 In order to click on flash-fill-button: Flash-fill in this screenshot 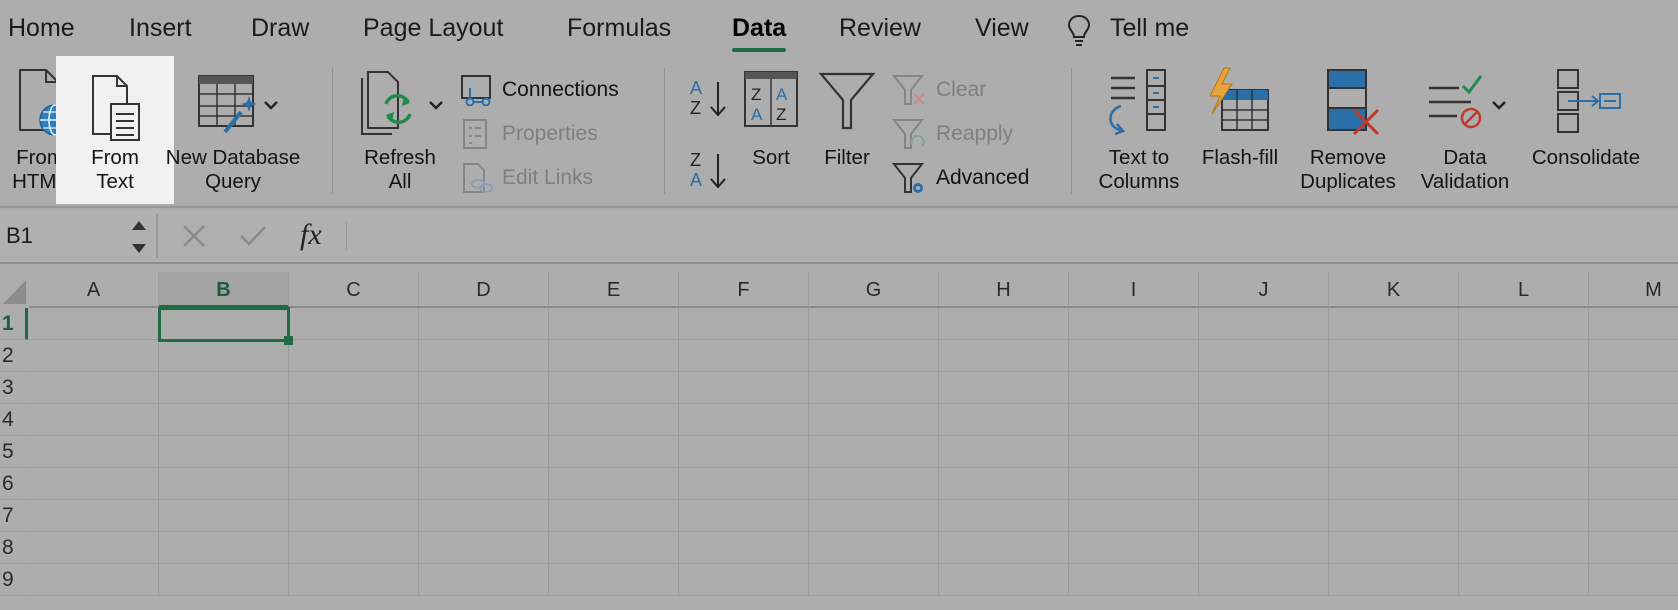, I will do `click(1240, 134)`.